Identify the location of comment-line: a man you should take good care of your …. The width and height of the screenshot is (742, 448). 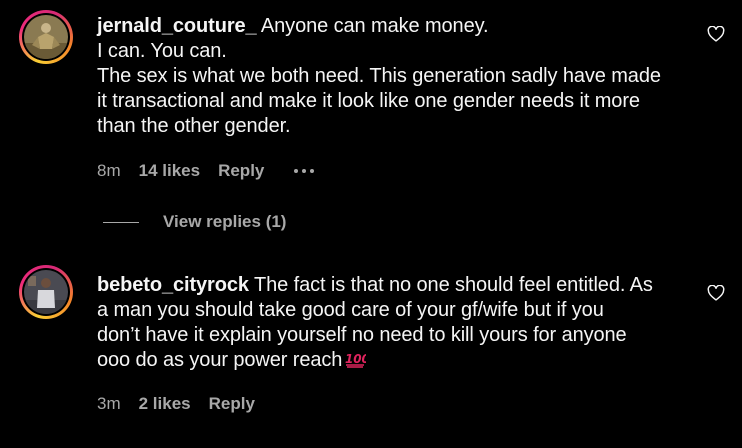
(350, 310).